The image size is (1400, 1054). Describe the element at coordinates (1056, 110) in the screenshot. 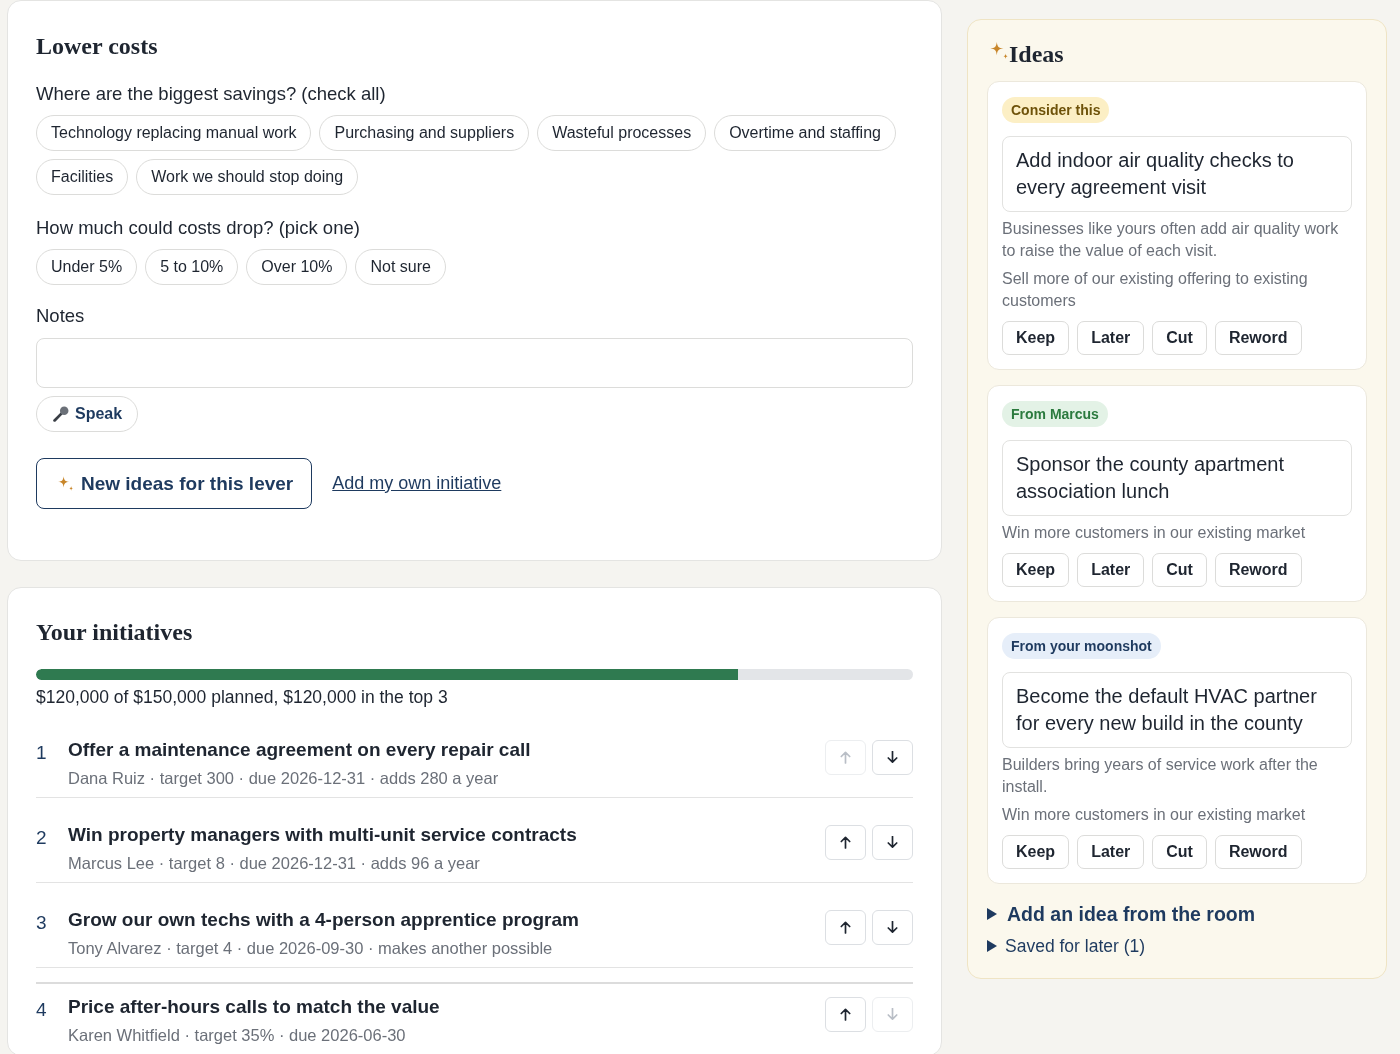

I see `source-tag: Consider this` at that location.